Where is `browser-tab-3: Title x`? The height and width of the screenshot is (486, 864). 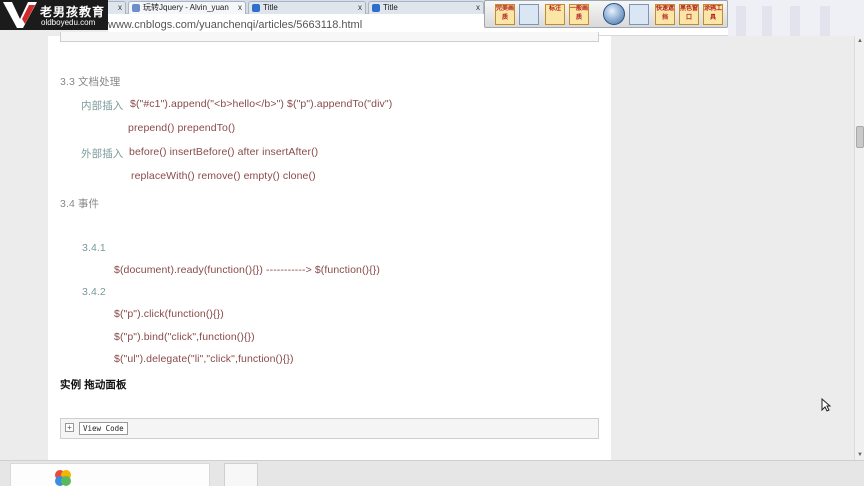
browser-tab-3: Title x is located at coordinates (307, 7).